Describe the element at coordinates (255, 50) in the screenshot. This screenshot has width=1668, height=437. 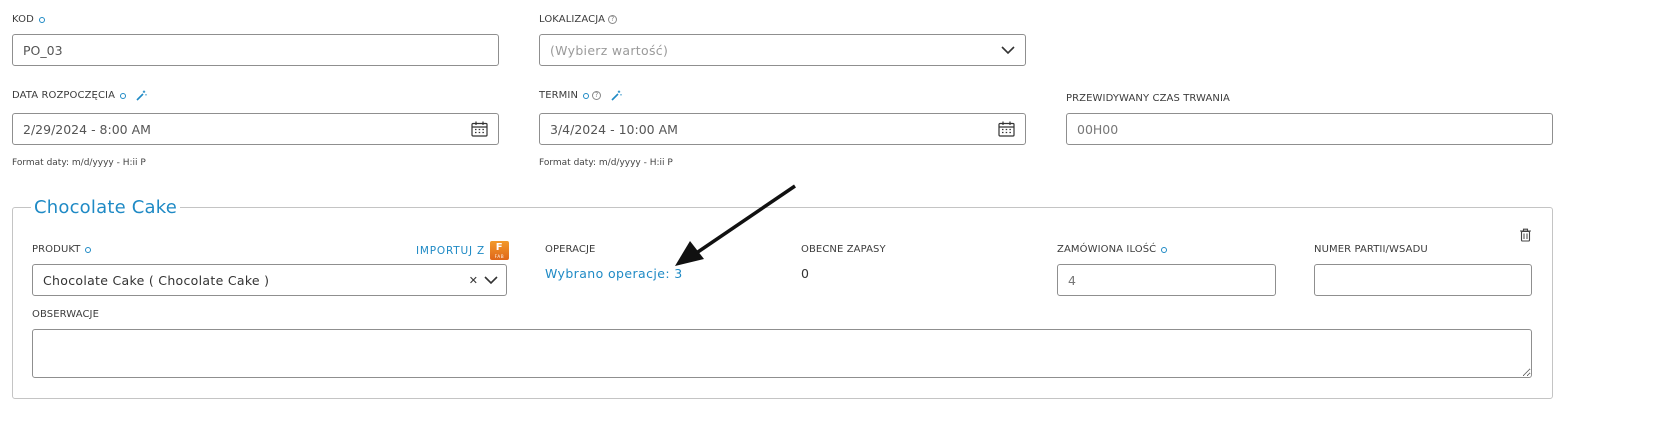
I see `kod-input: PO_03` at that location.